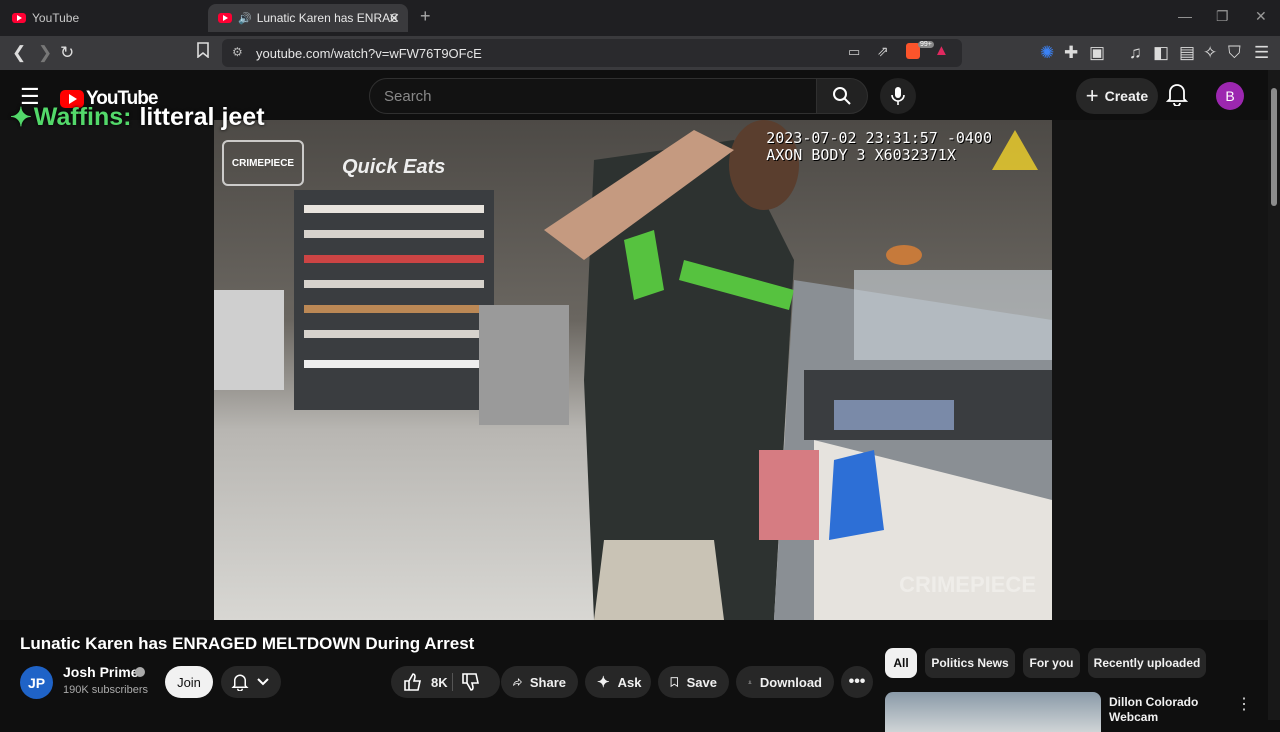 This screenshot has width=1280, height=732. What do you see at coordinates (1244, 704) in the screenshot?
I see `more-vertical-icon: ⋮` at bounding box center [1244, 704].